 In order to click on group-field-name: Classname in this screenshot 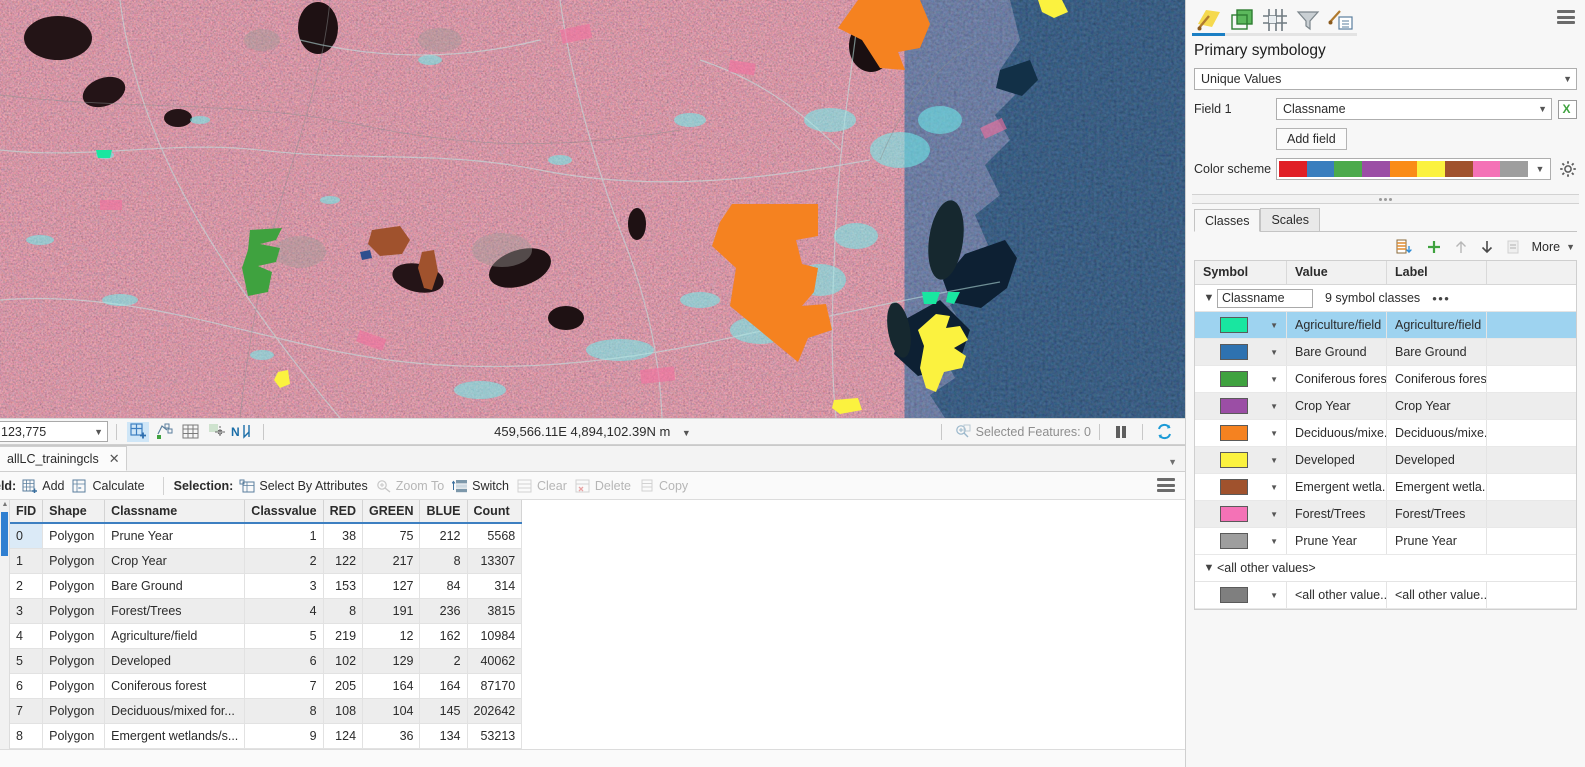, I will do `click(1265, 298)`.